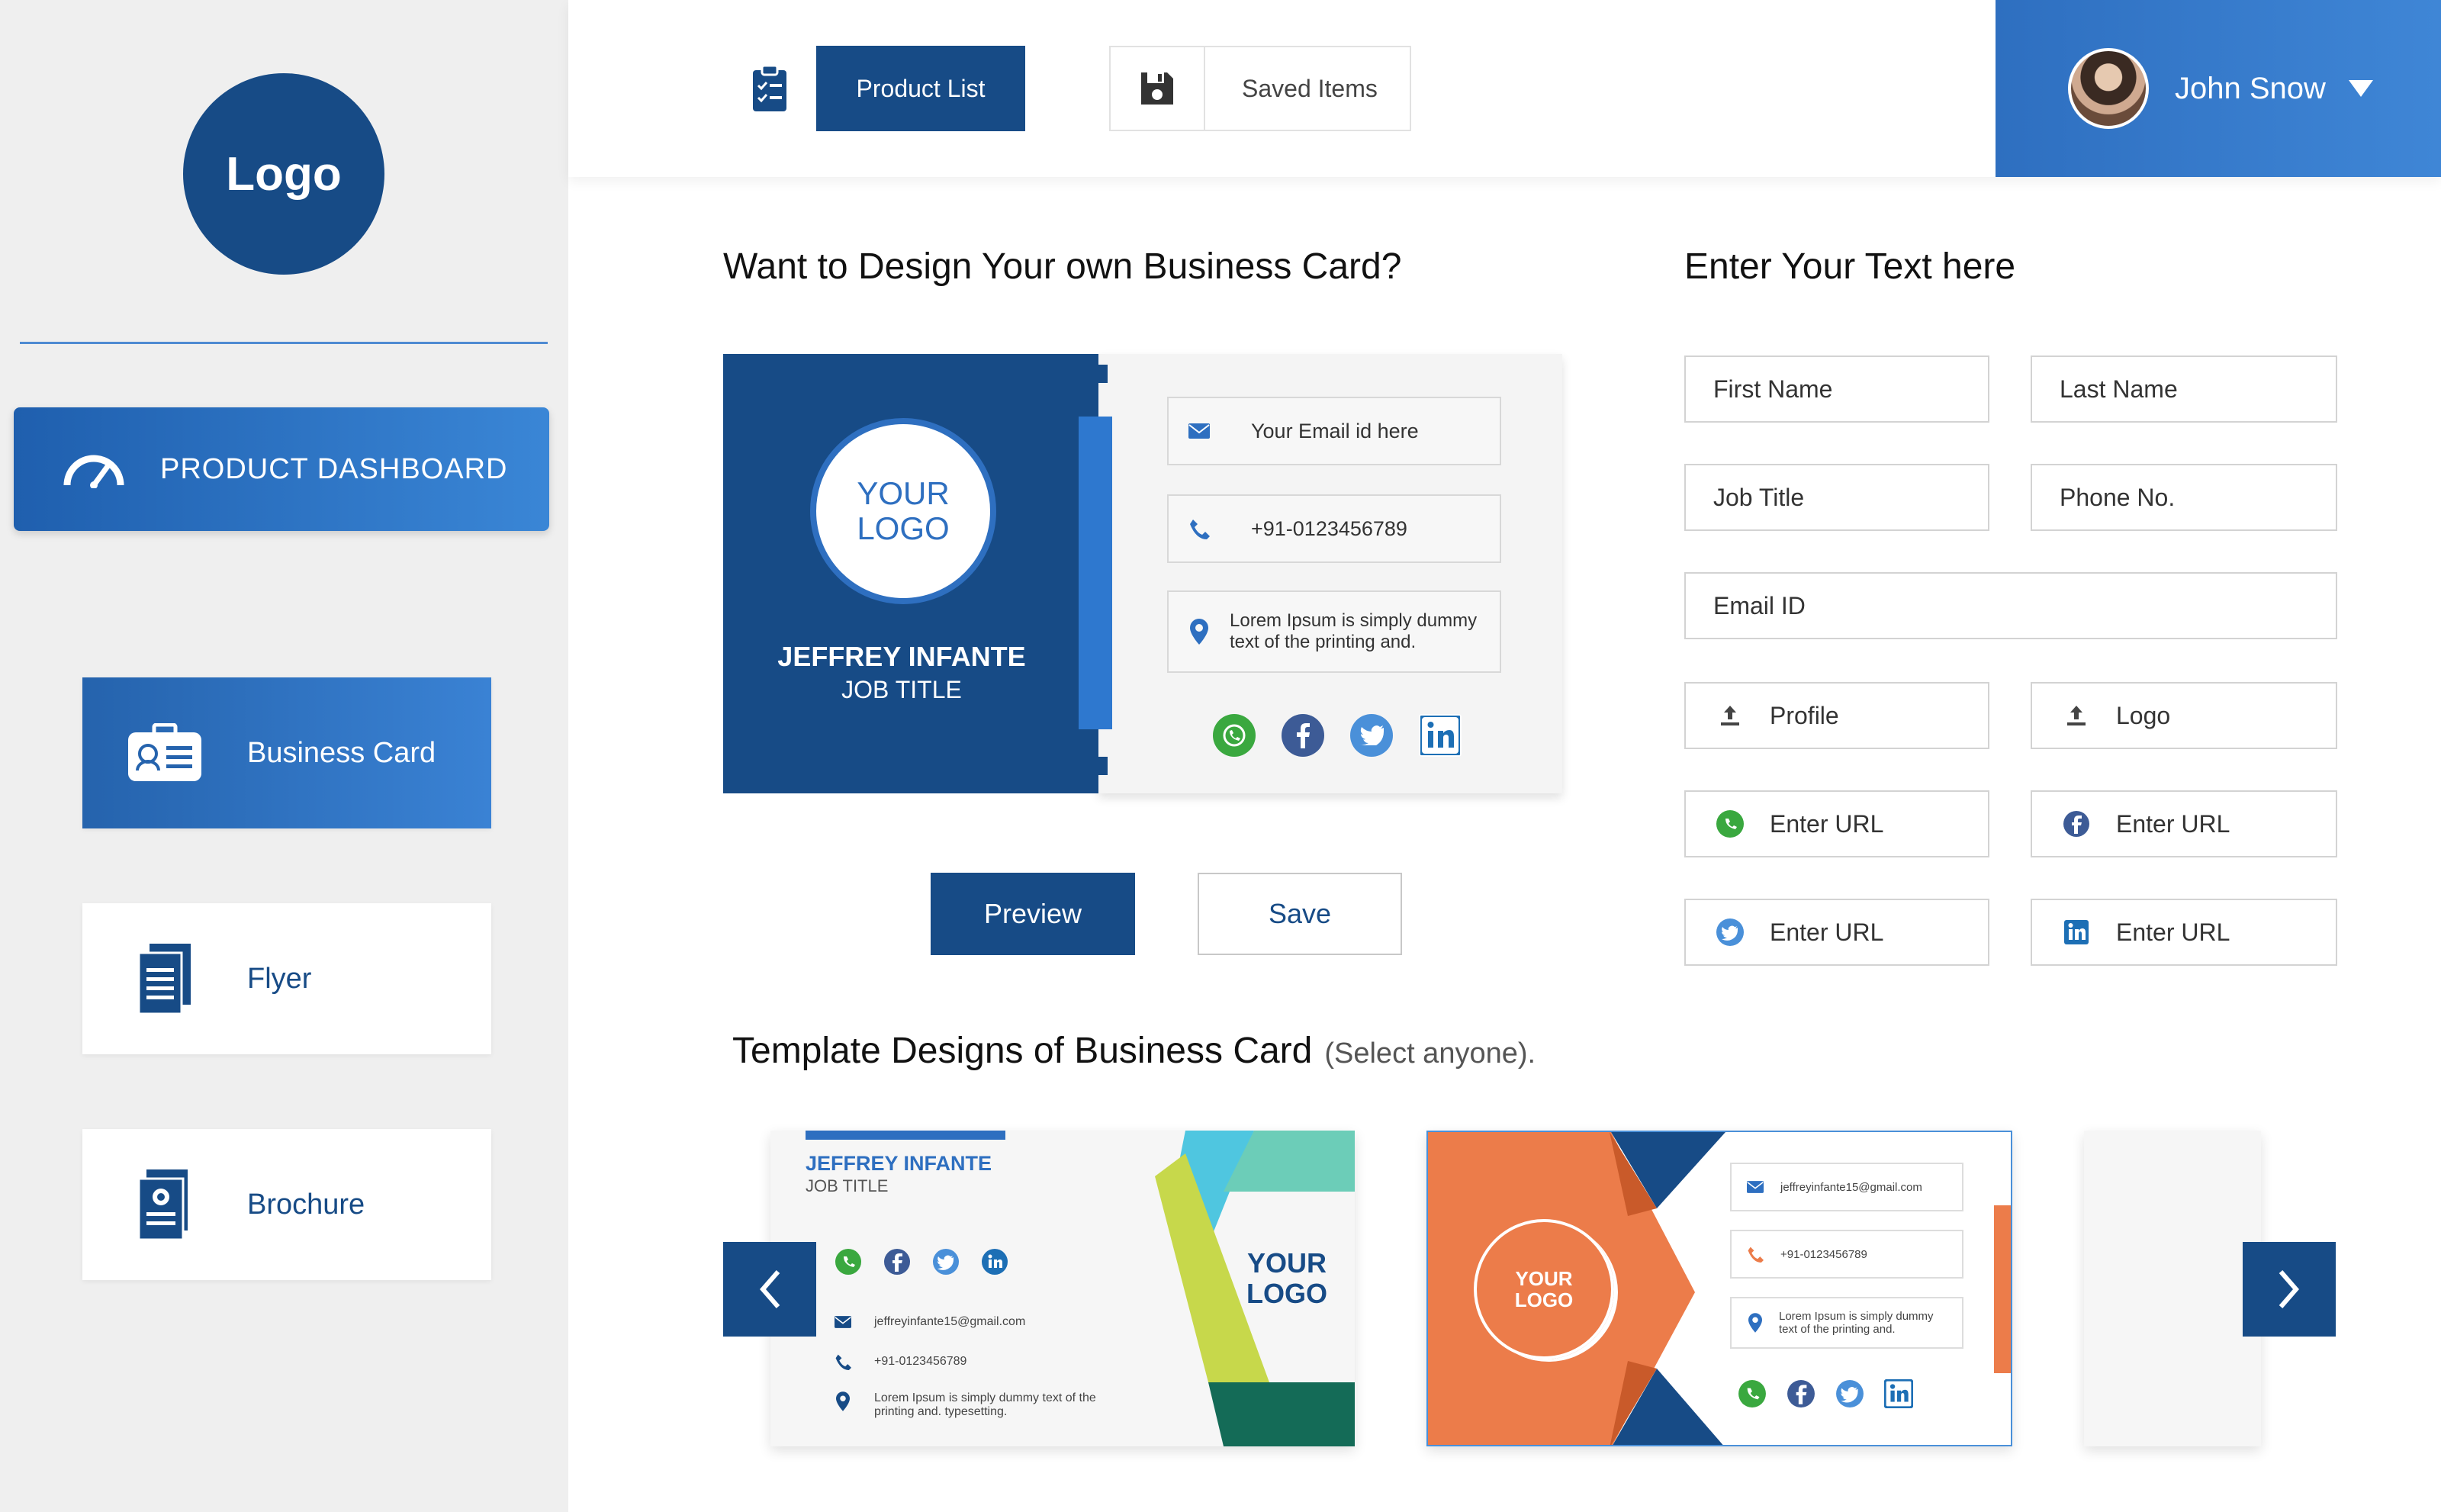  I want to click on carousel-next-button, so click(2289, 1290).